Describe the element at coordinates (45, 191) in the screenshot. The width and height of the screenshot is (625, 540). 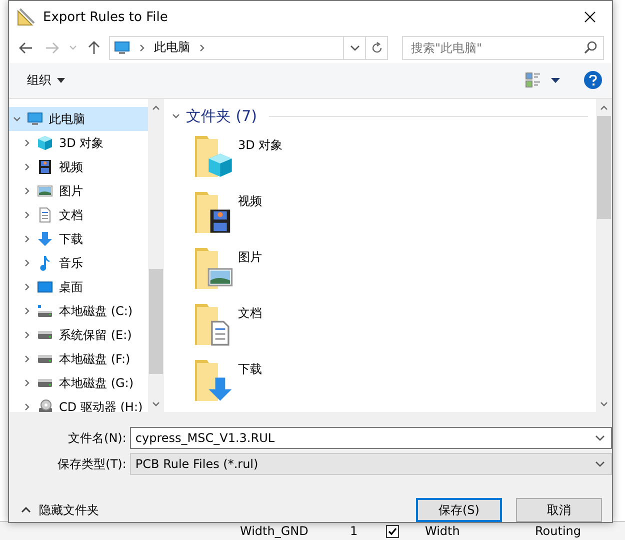
I see `picture-icon` at that location.